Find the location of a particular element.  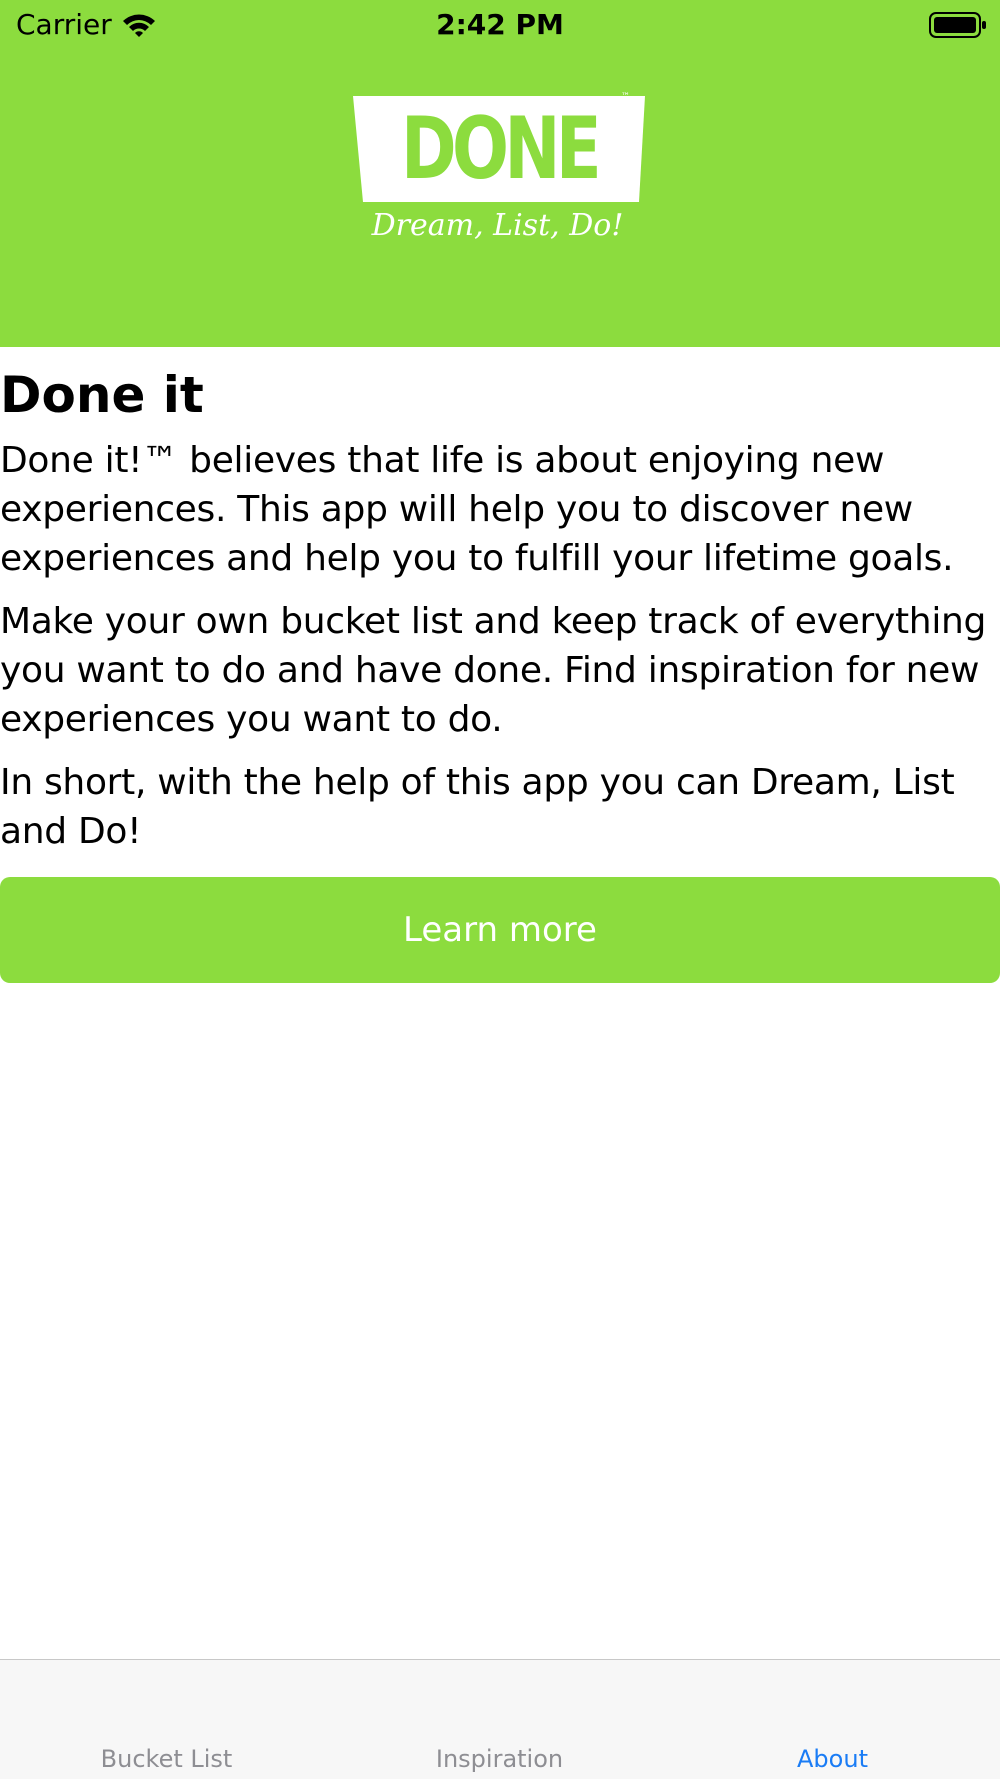

tab-about: About is located at coordinates (832, 1759).